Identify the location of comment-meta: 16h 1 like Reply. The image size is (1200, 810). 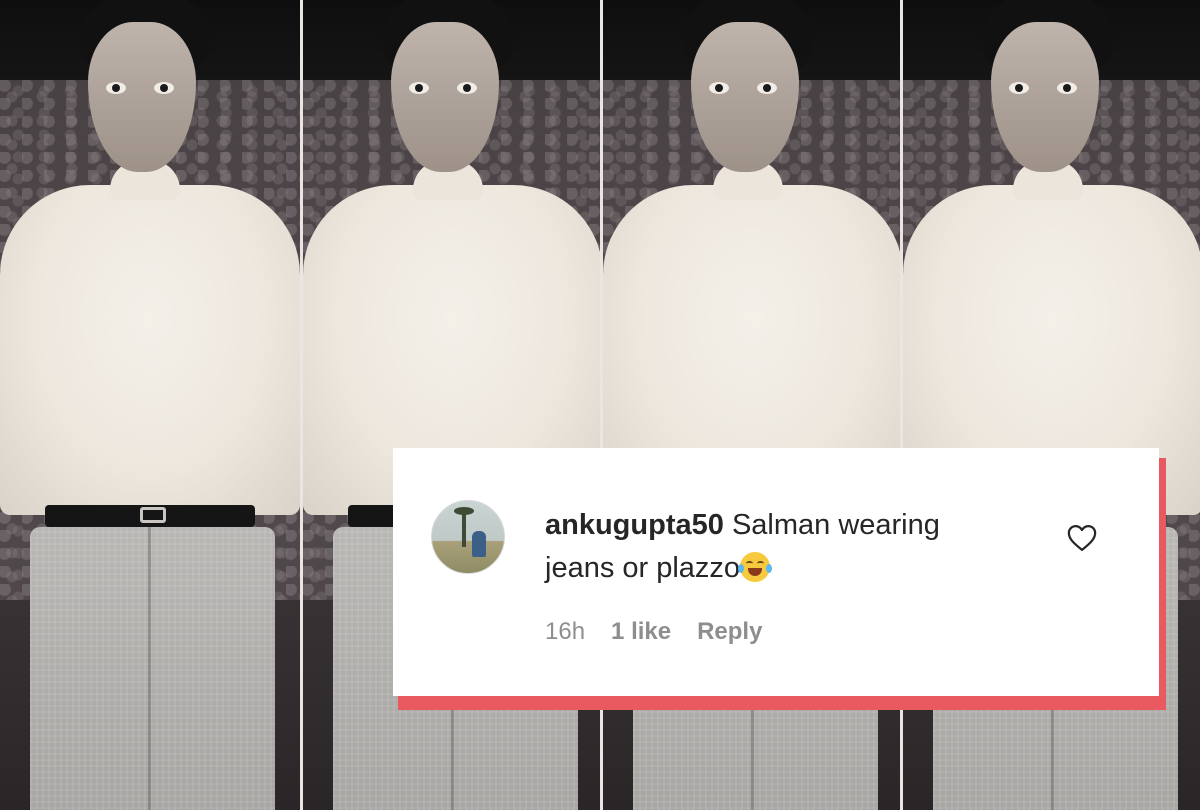
(653, 632).